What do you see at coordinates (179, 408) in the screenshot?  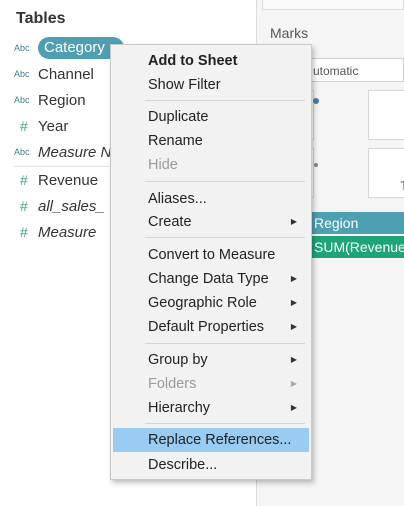 I see `menu-item-label: Hierarchy` at bounding box center [179, 408].